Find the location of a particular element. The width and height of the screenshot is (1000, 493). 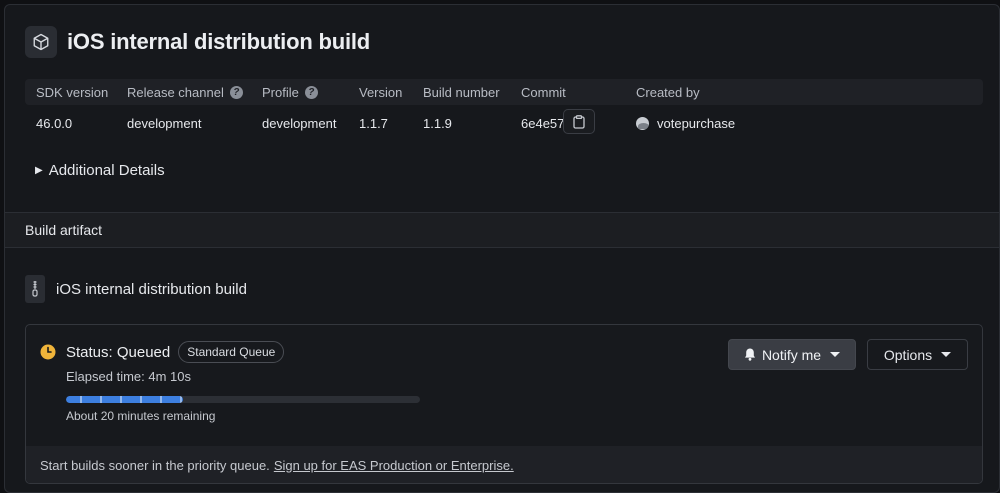

package-icon is located at coordinates (41, 42).